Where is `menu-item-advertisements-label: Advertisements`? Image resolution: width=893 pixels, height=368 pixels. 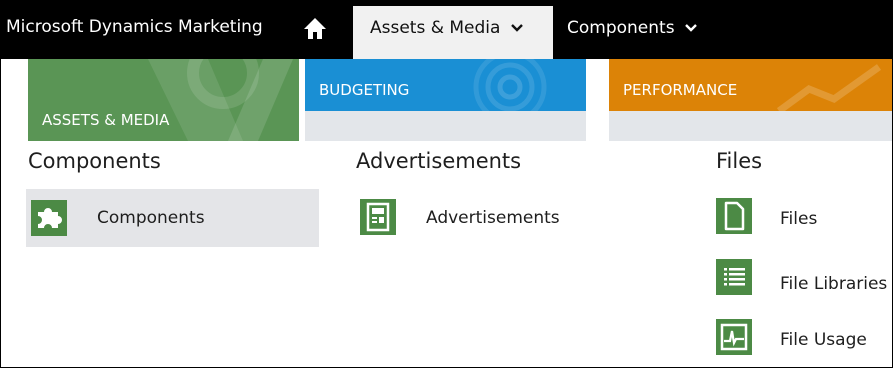 menu-item-advertisements-label: Advertisements is located at coordinates (493, 218).